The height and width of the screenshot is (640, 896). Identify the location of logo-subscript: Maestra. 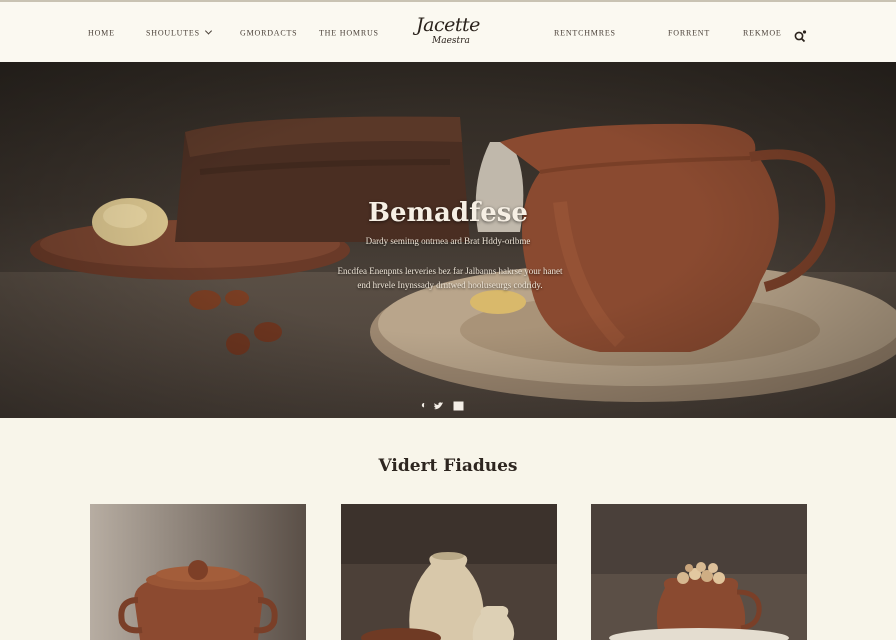
(451, 41).